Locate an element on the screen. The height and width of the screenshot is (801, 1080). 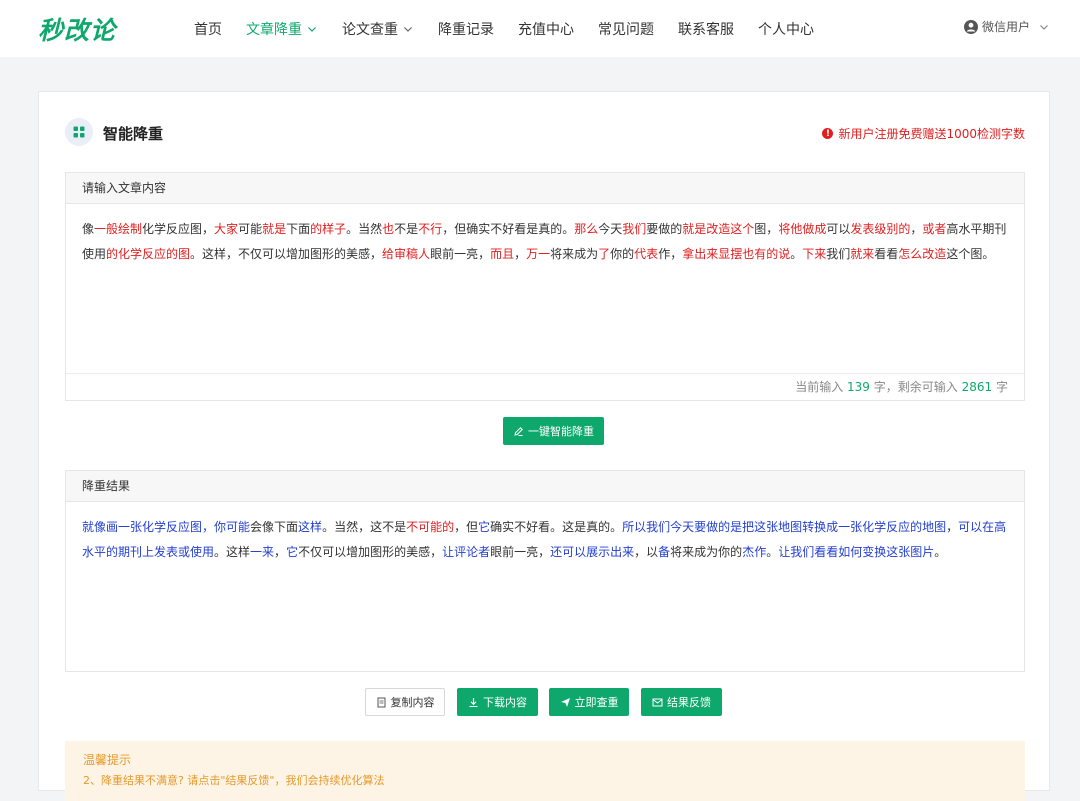
text-segment: 不仅可以增加图形的美感， is located at coordinates (370, 552).